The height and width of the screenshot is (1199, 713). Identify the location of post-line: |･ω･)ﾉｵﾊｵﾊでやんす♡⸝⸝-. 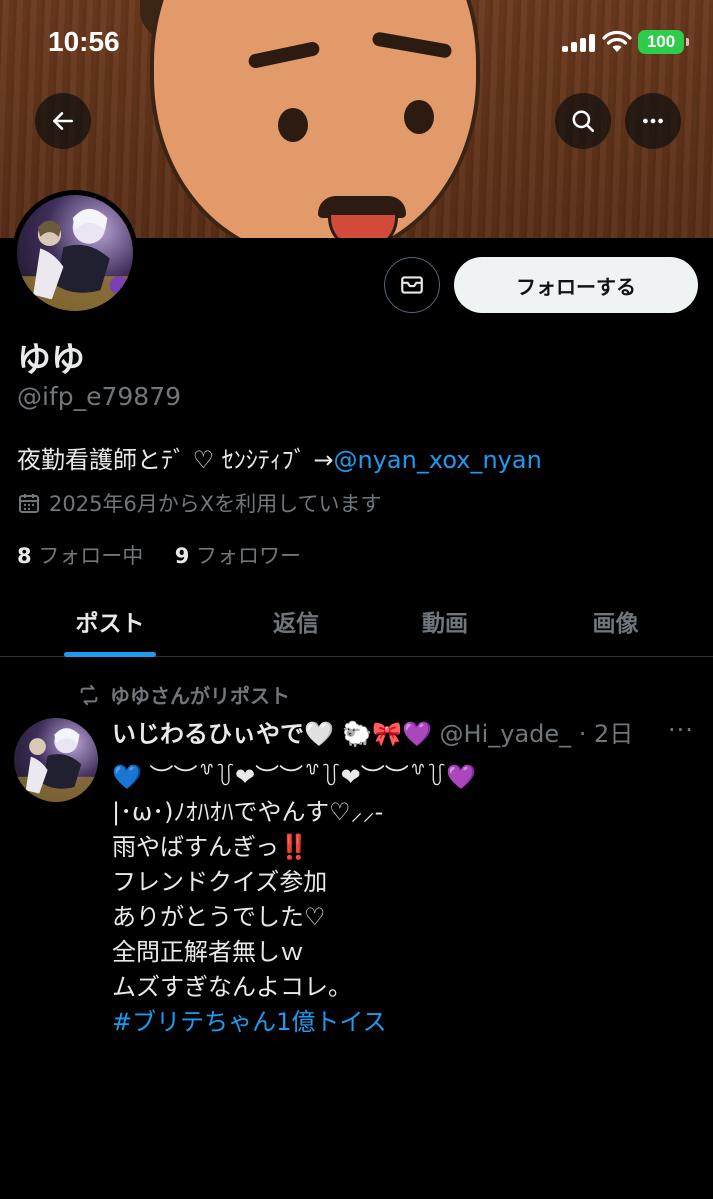
(248, 812).